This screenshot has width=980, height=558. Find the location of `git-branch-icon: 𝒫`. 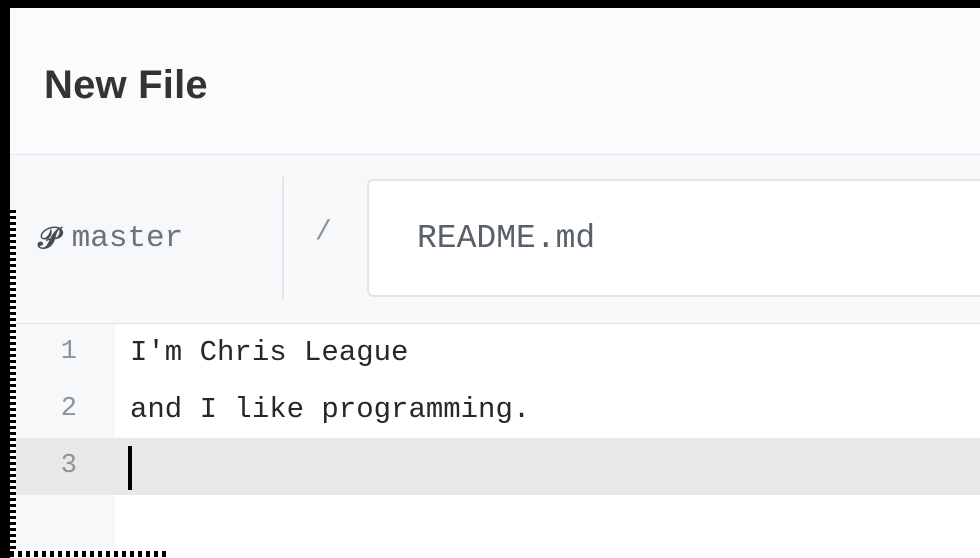

git-branch-icon: 𝒫 is located at coordinates (49, 238).